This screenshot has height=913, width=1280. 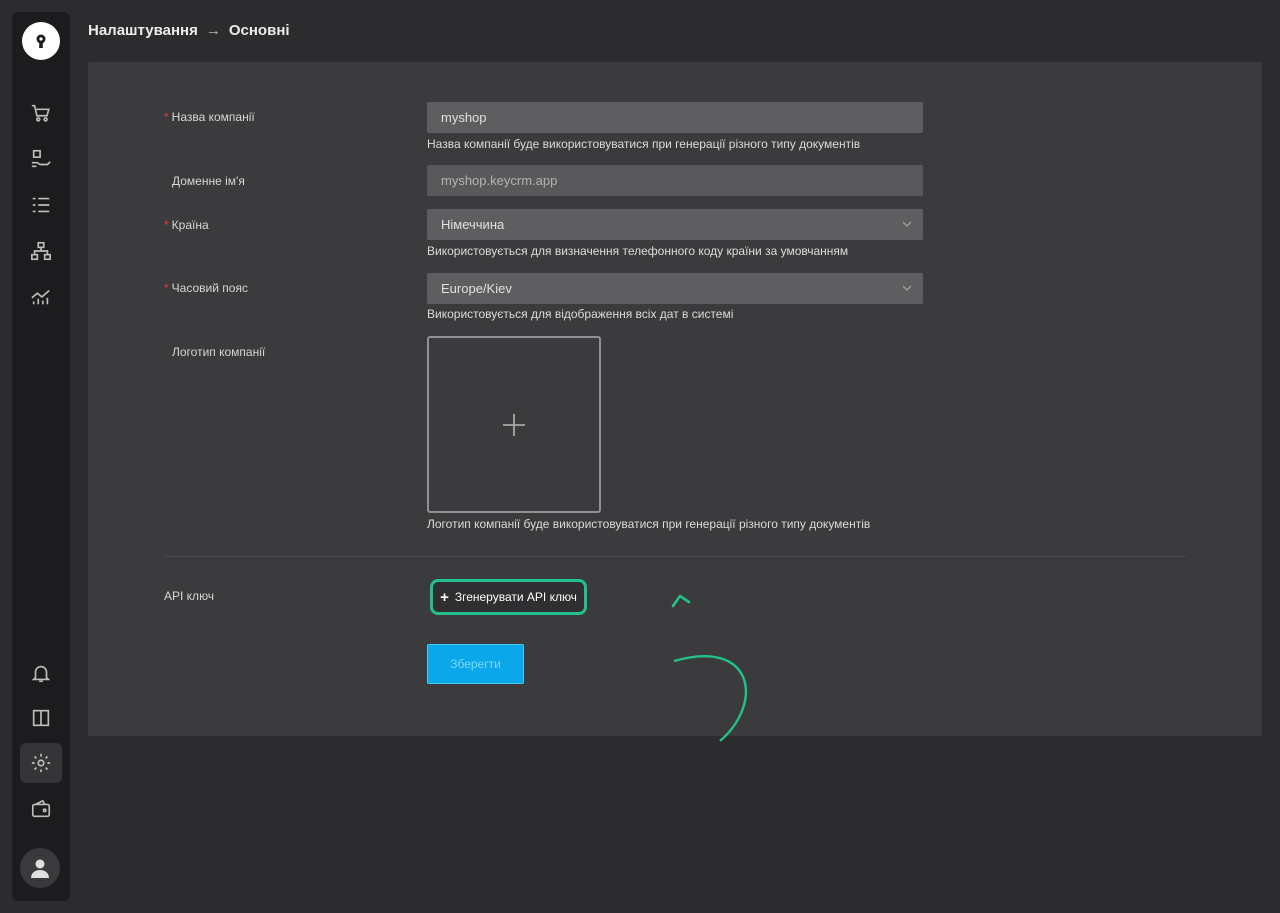 I want to click on gear-icon, so click(x=41, y=763).